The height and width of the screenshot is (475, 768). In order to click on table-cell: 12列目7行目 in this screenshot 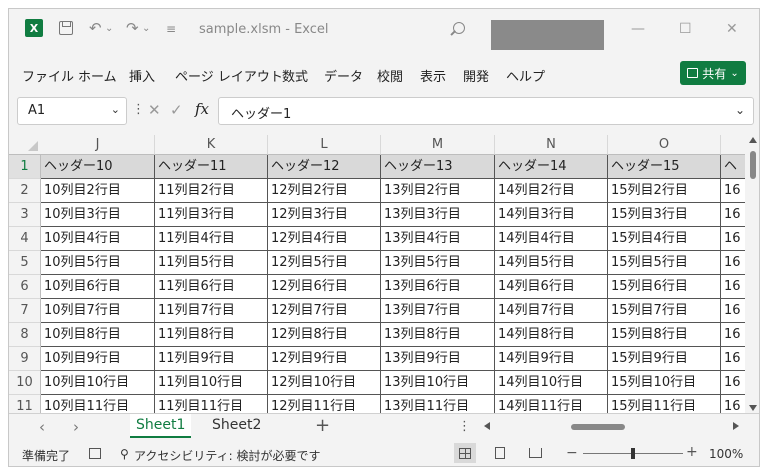, I will do `click(324, 311)`.